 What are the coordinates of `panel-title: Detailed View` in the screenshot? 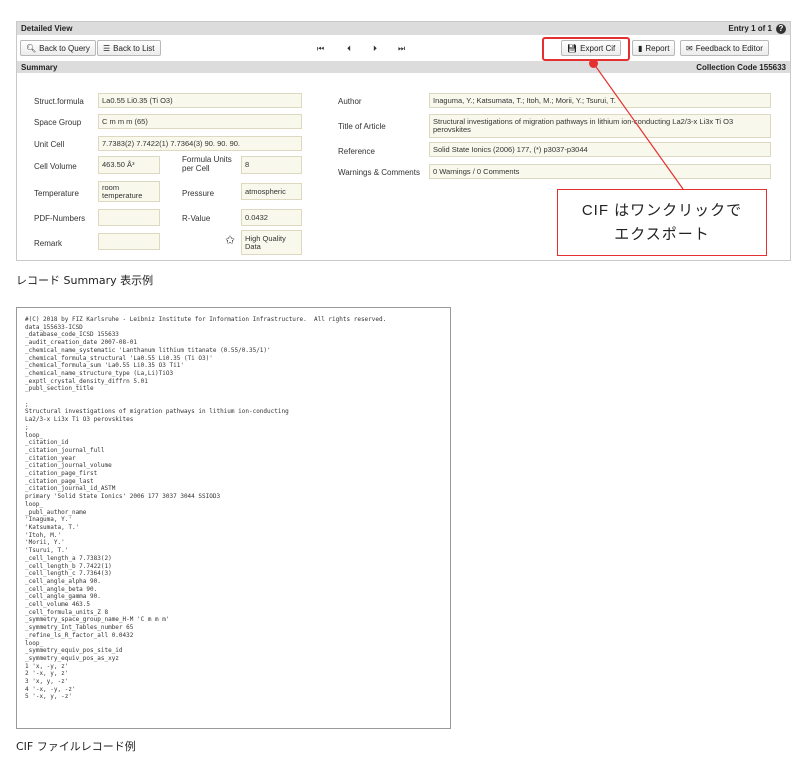 It's located at (47, 28).